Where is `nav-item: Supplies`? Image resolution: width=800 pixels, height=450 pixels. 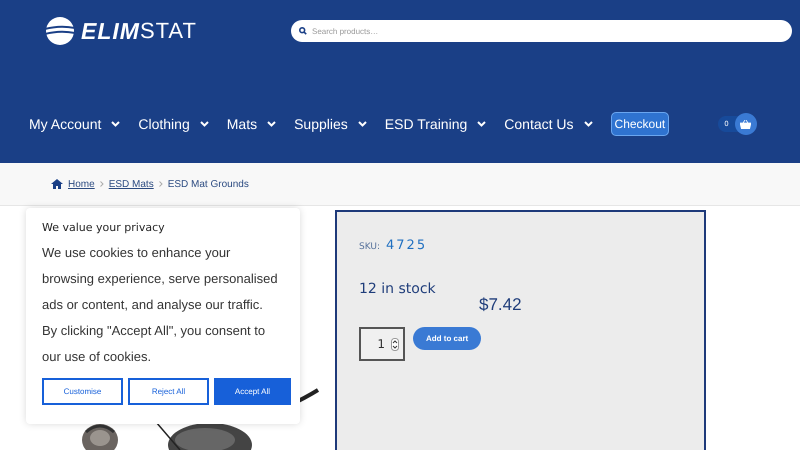
nav-item: Supplies is located at coordinates (330, 124).